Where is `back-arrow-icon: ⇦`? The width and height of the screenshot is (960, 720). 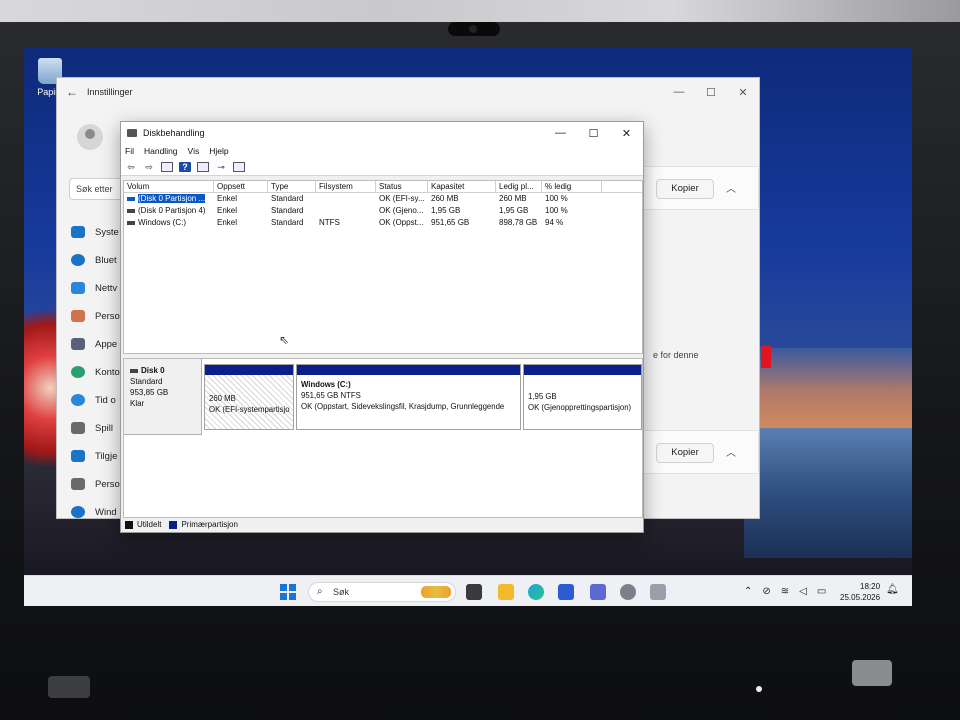
back-arrow-icon: ⇦ is located at coordinates (131, 167).